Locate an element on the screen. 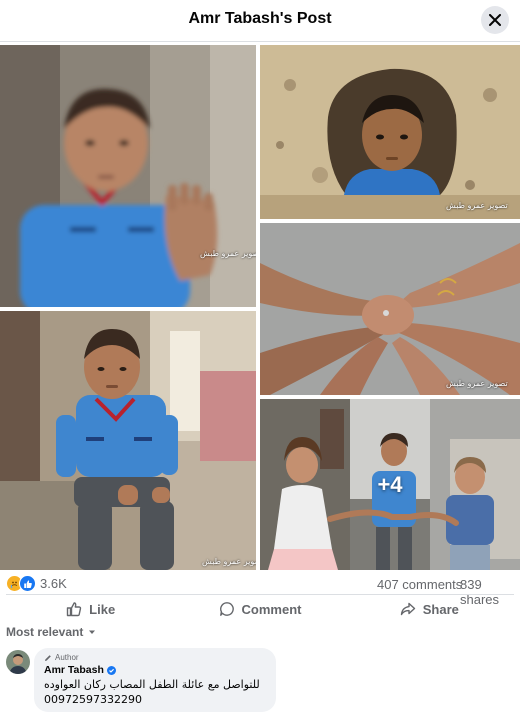 The height and width of the screenshot is (714, 520). like-button: Like is located at coordinates (90, 607).